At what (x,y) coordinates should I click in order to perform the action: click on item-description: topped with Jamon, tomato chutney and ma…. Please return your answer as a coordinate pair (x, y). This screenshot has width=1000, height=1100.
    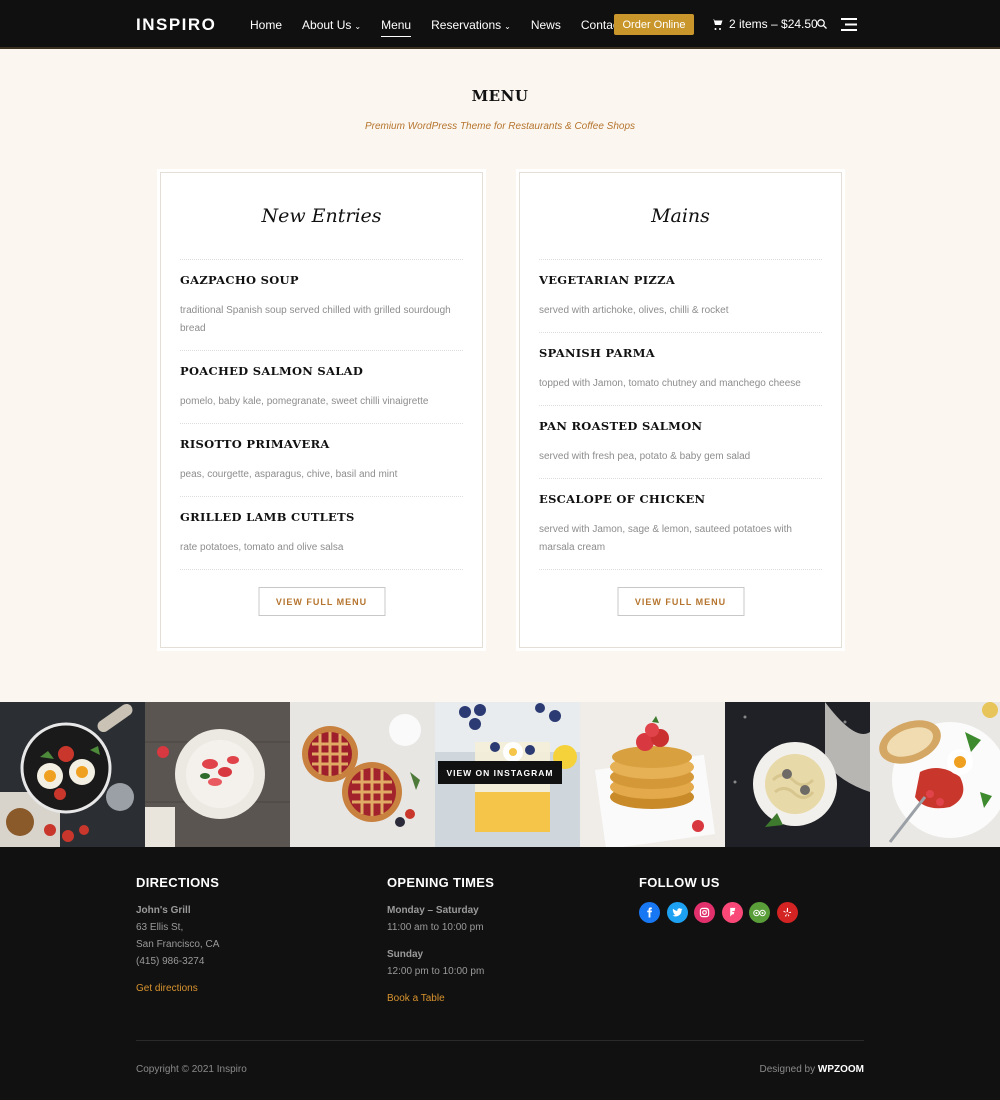
    Looking at the image, I should click on (670, 383).